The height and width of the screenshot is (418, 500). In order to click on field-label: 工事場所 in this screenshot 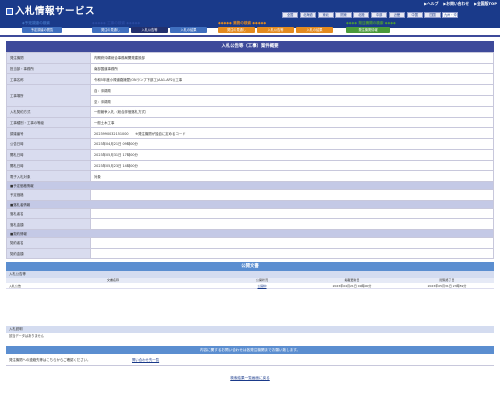, I will do `click(48, 96)`.